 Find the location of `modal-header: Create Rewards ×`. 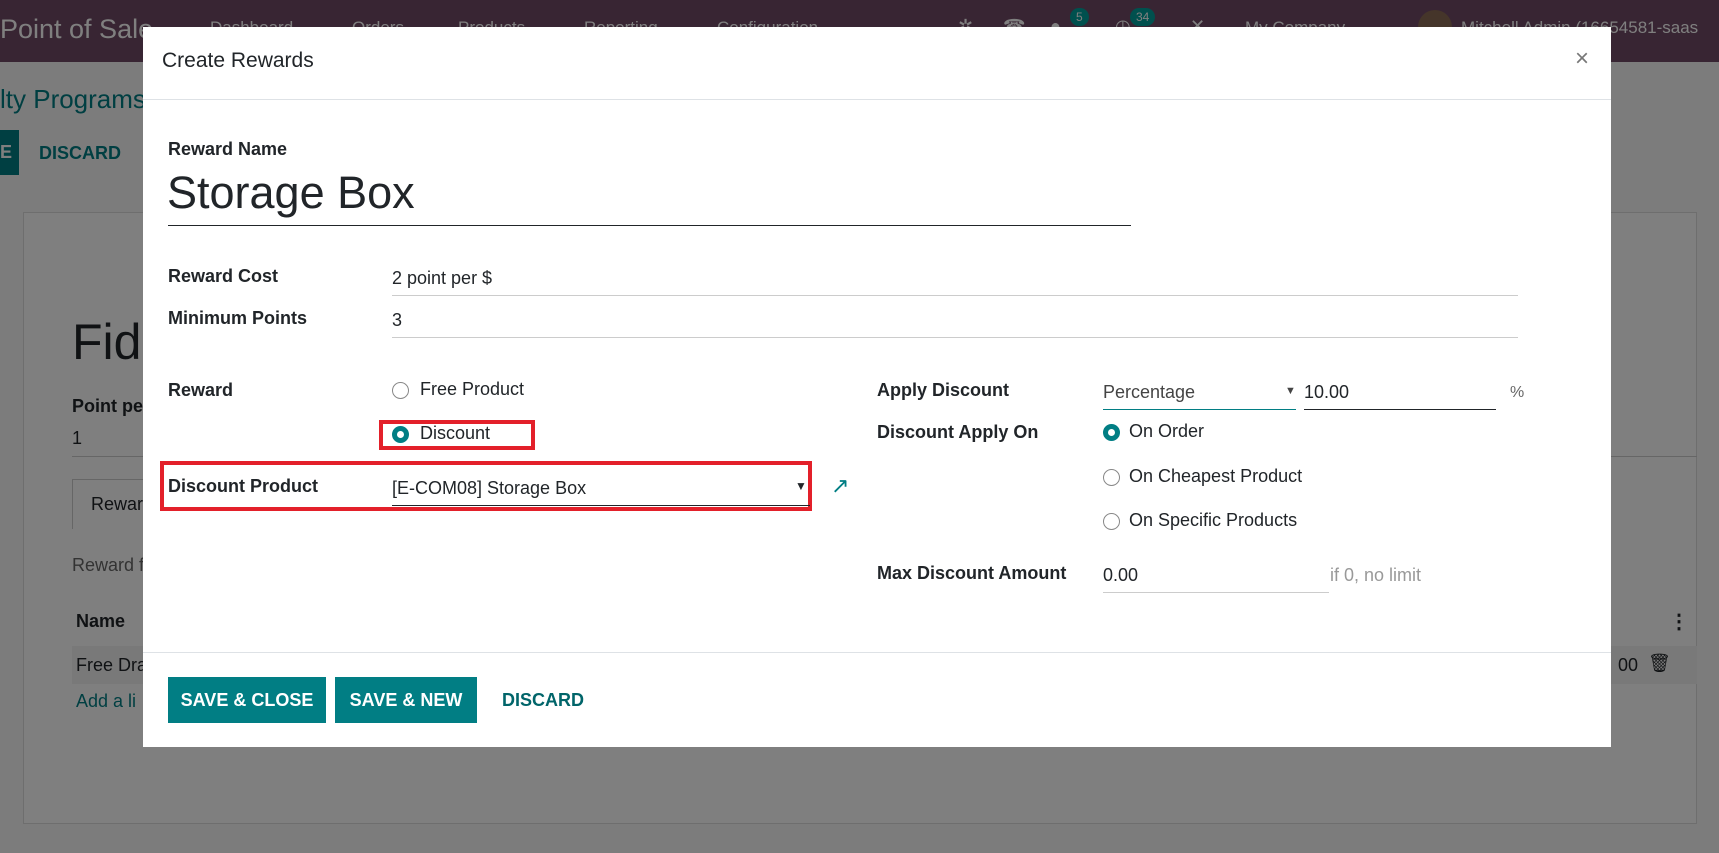

modal-header: Create Rewards × is located at coordinates (877, 63).